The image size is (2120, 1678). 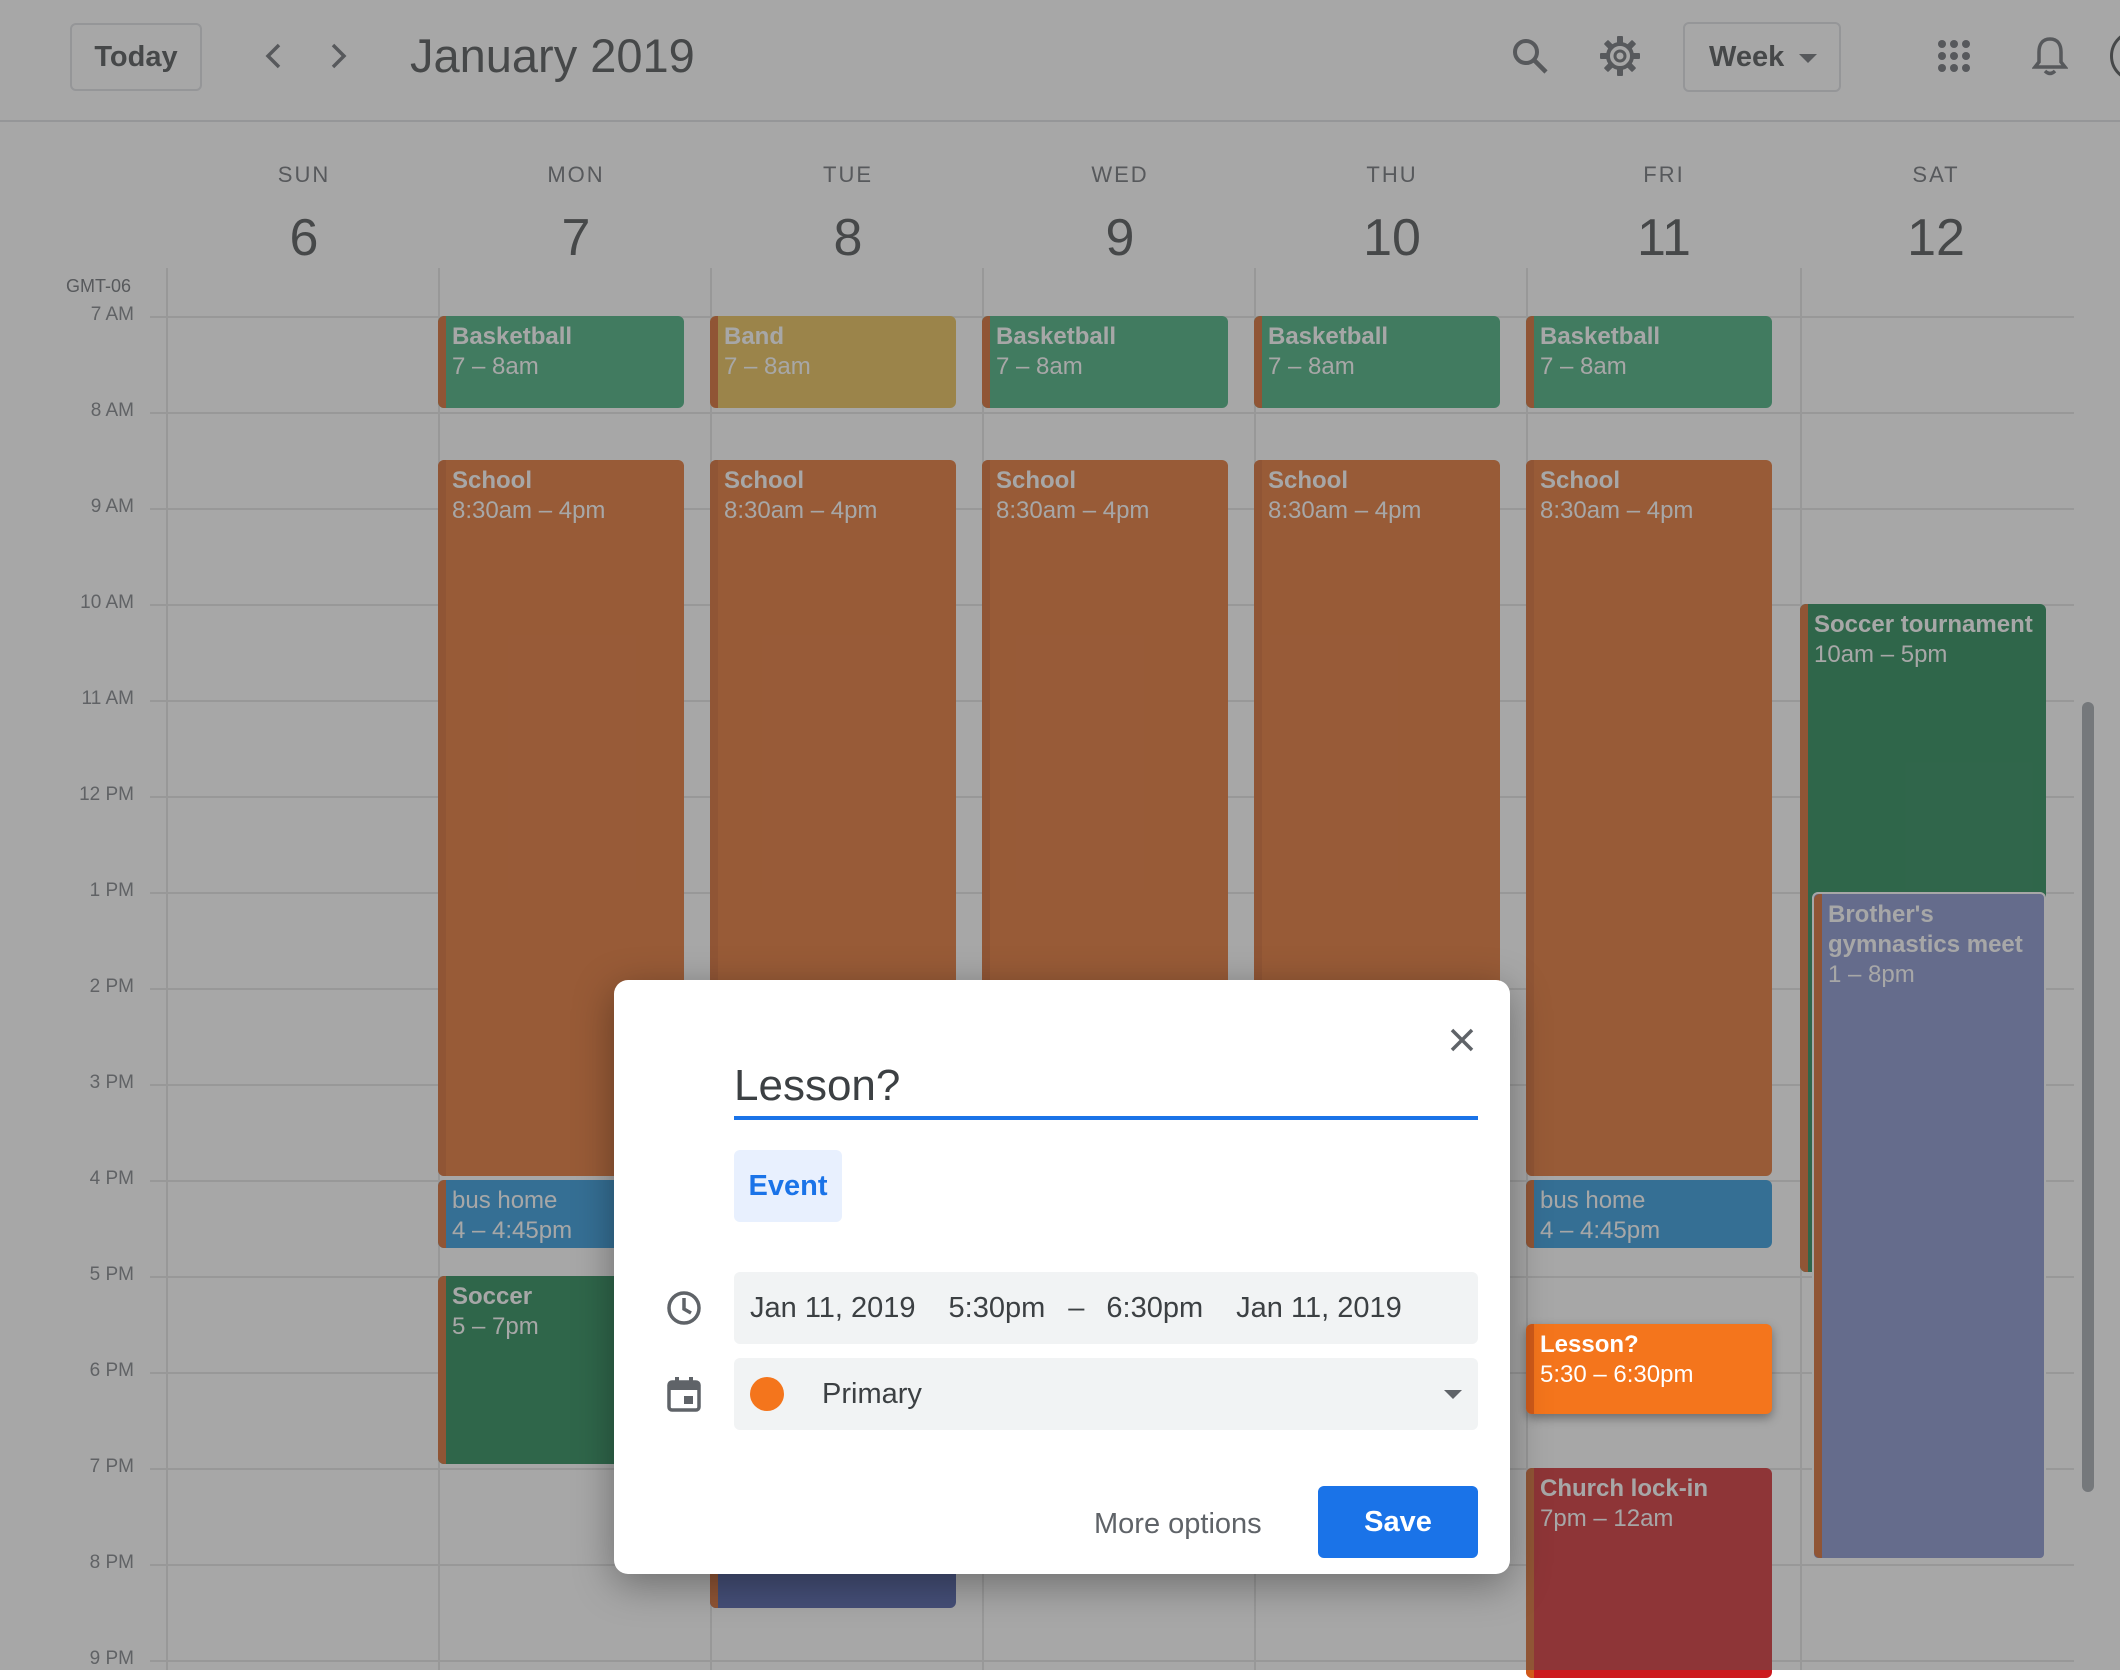 I want to click on draft-event-chip: Lesson? 5:30 – 6:30pm, so click(x=1649, y=1369).